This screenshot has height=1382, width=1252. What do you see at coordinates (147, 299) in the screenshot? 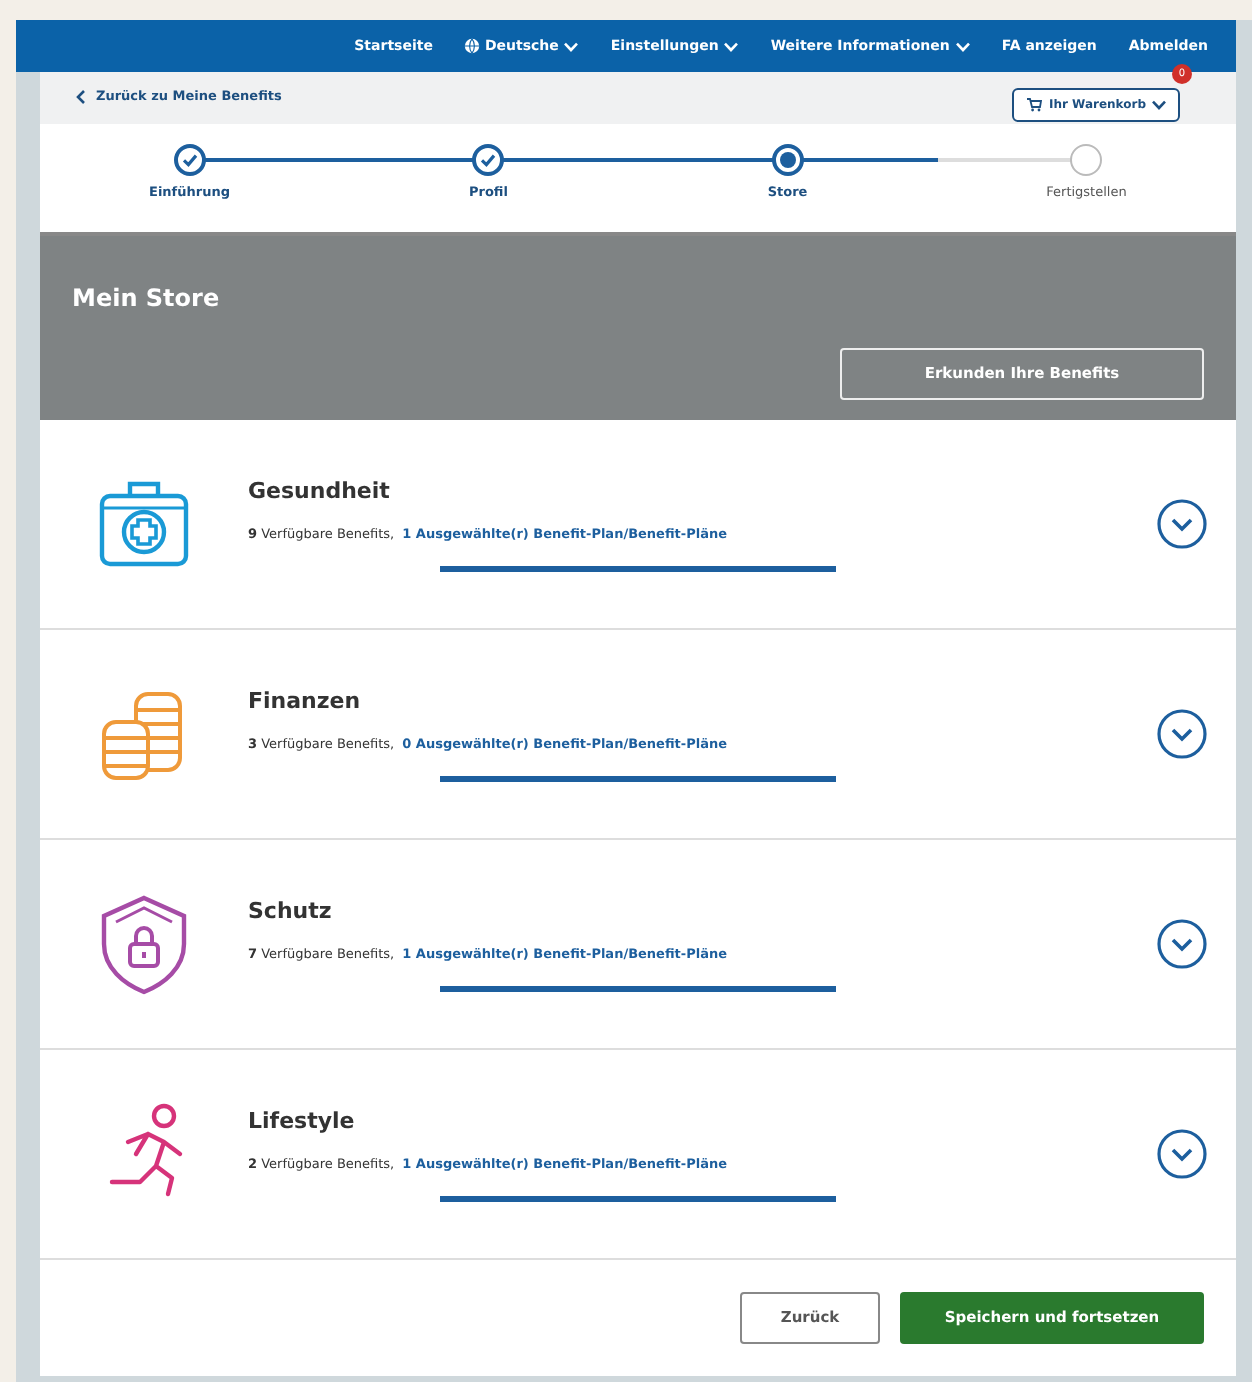
I see `page-title: Mein Store` at bounding box center [147, 299].